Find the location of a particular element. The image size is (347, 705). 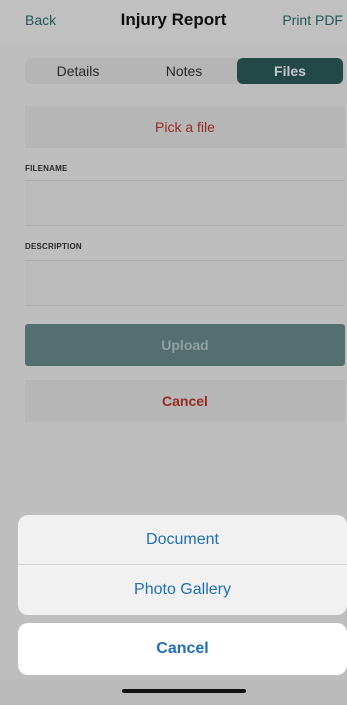

action-sheet-photo-gallery: Photo Gallery is located at coordinates (182, 590).